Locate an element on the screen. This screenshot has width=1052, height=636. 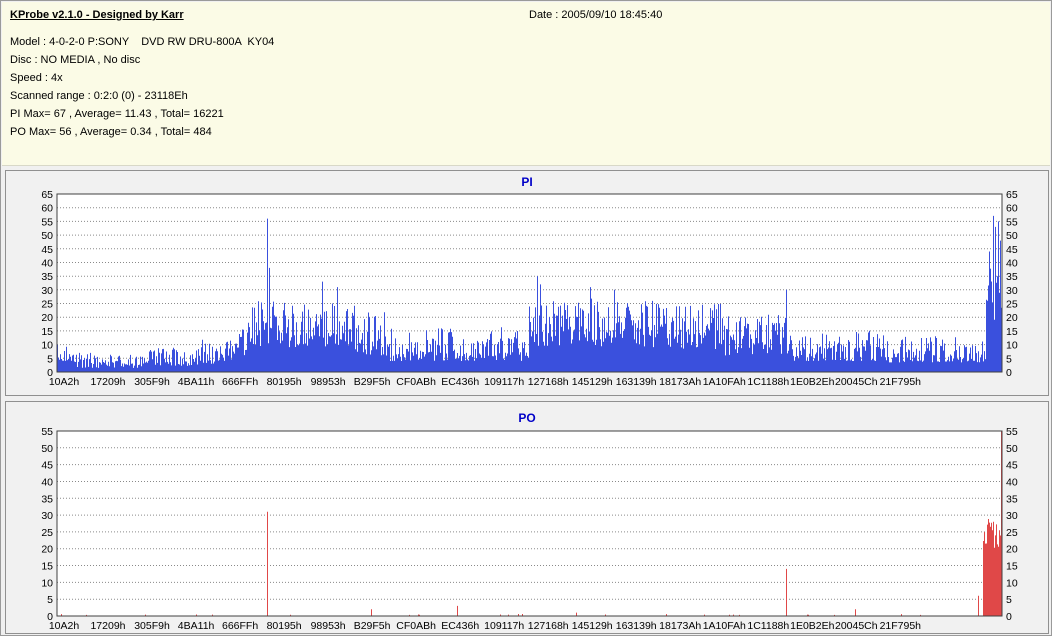
svg-text: 21F795h is located at coordinates (901, 625).